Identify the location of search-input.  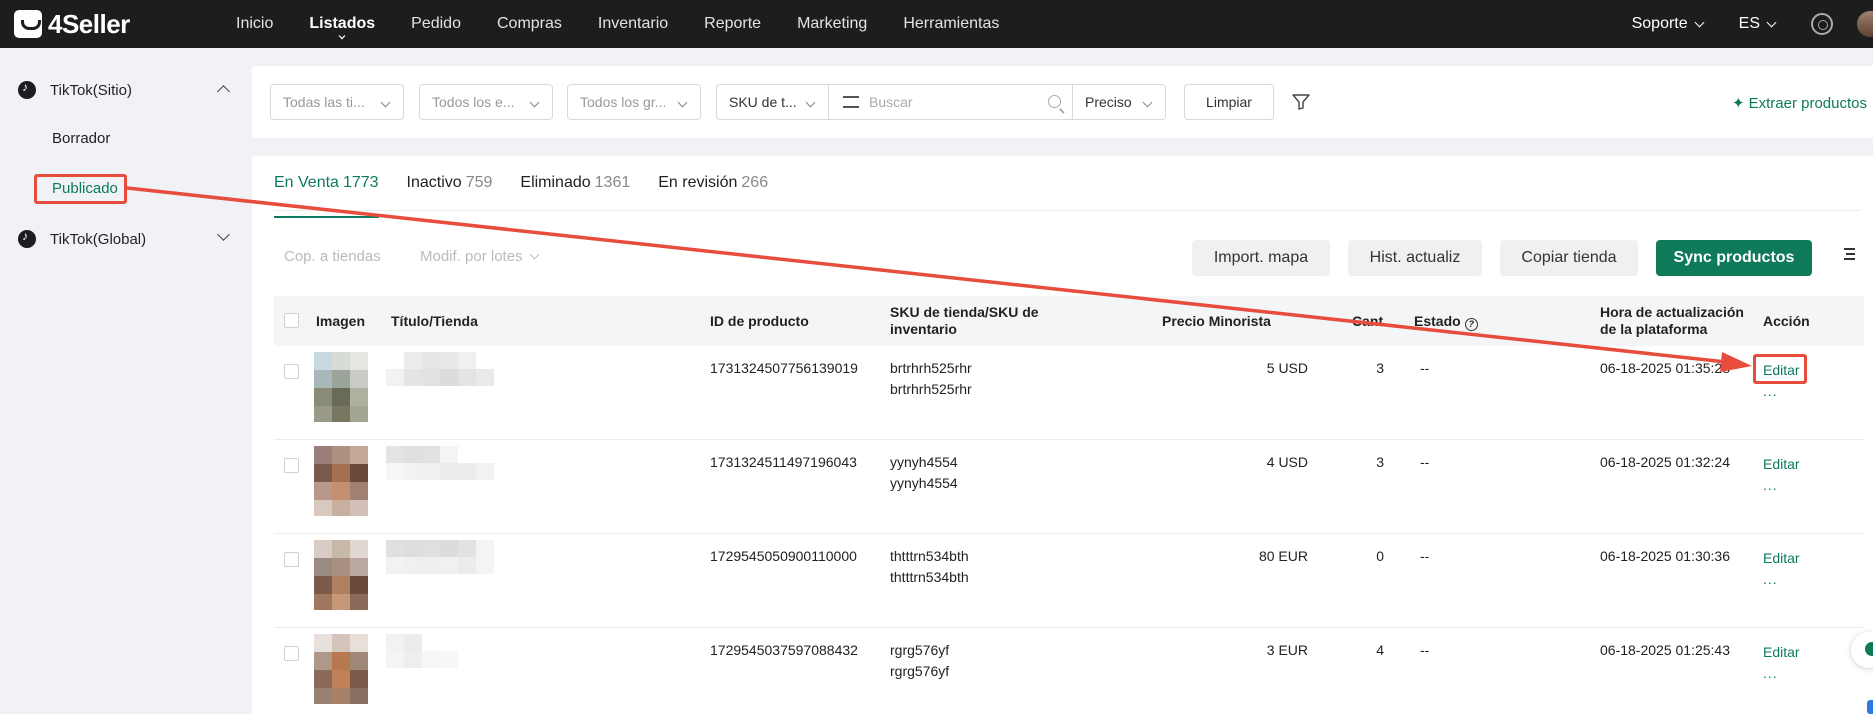
(959, 102).